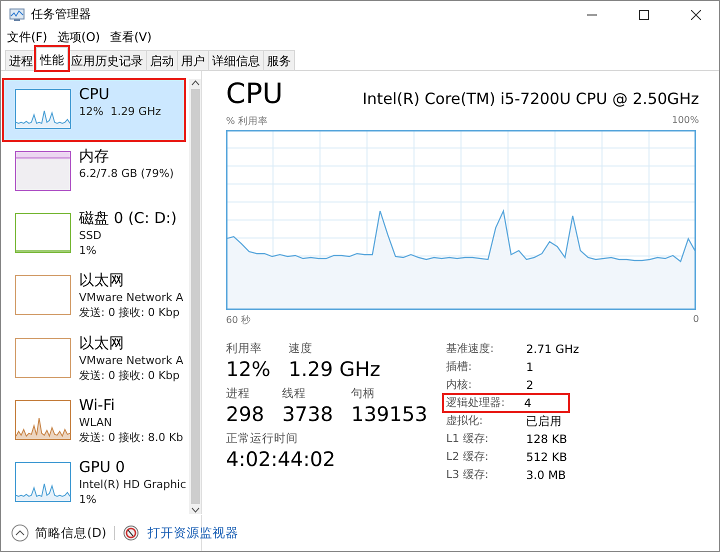 The image size is (720, 552). Describe the element at coordinates (467, 475) in the screenshot. I see `spec-label: L3 缓存:` at that location.